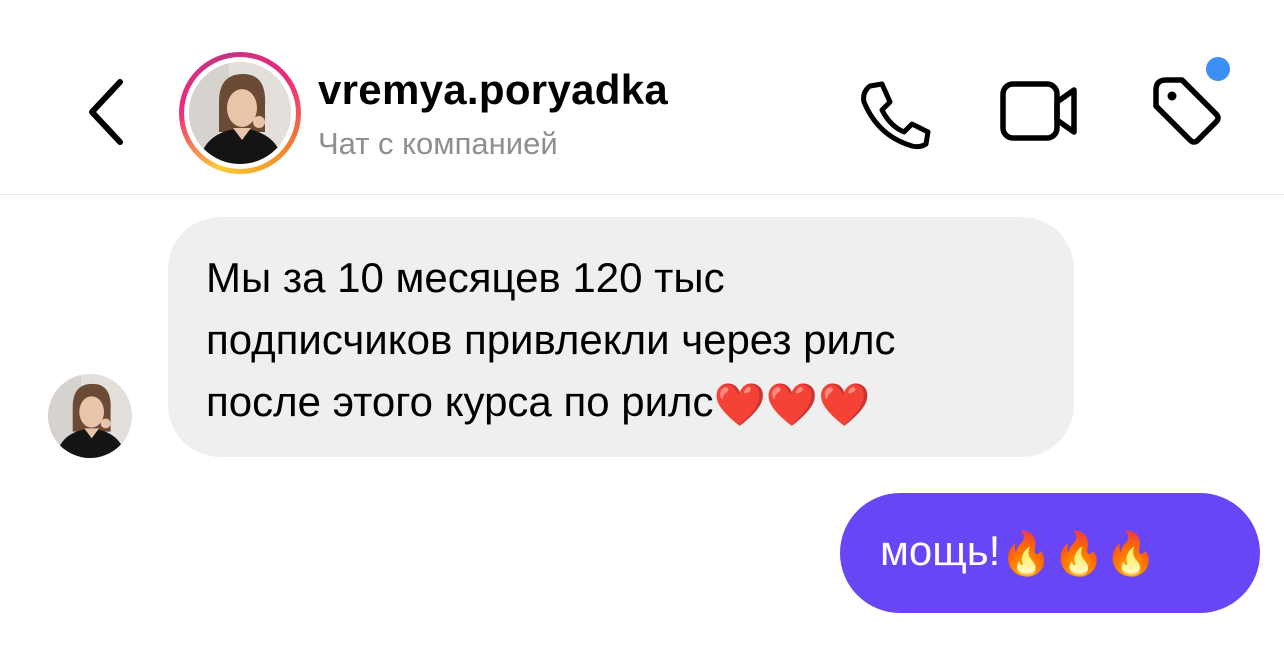  What do you see at coordinates (940, 551) in the screenshot?
I see `message-text: мощь!` at bounding box center [940, 551].